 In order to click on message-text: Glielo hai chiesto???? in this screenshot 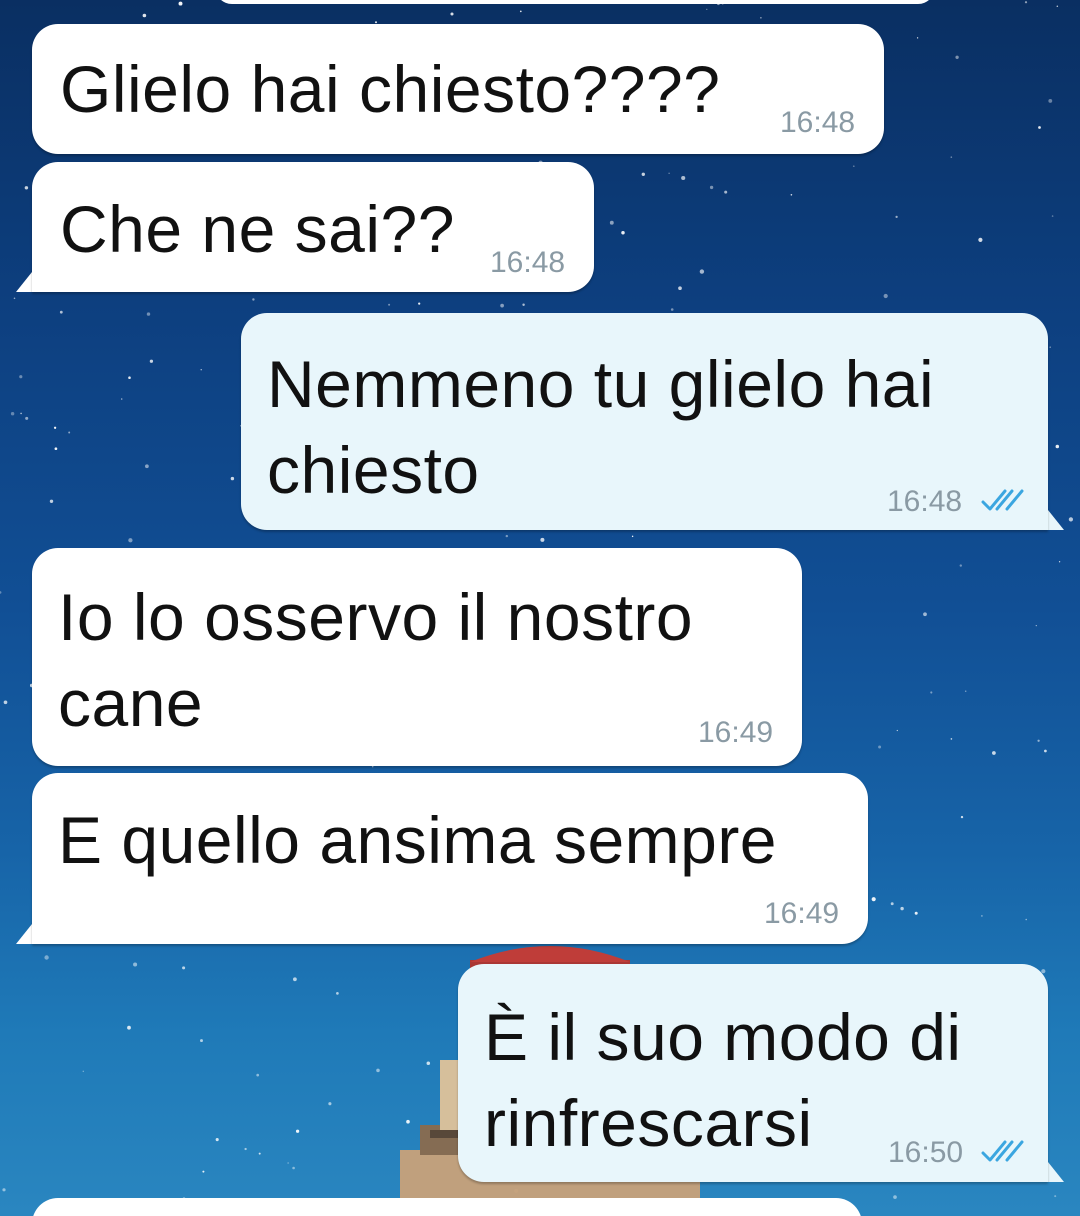, I will do `click(390, 89)`.